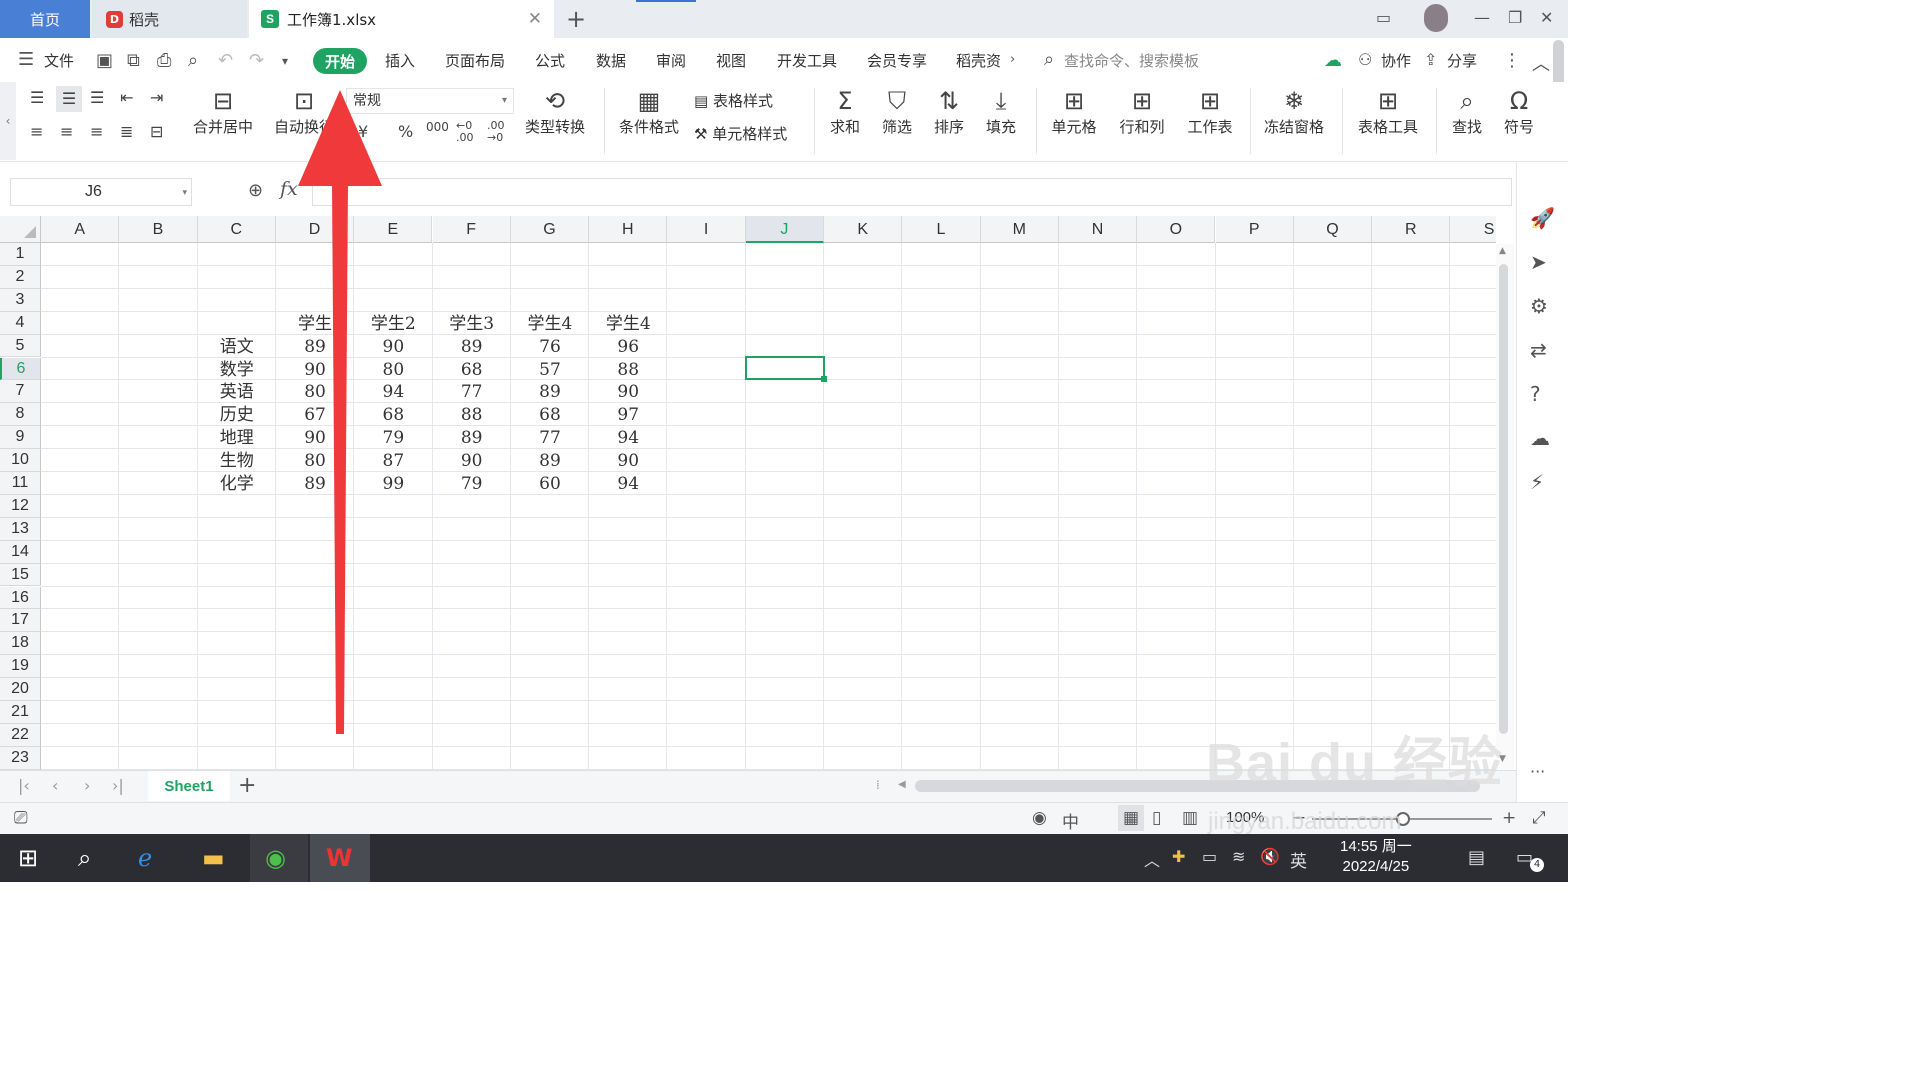  Describe the element at coordinates (126, 131) in the screenshot. I see `justify-icon: ≣` at that location.